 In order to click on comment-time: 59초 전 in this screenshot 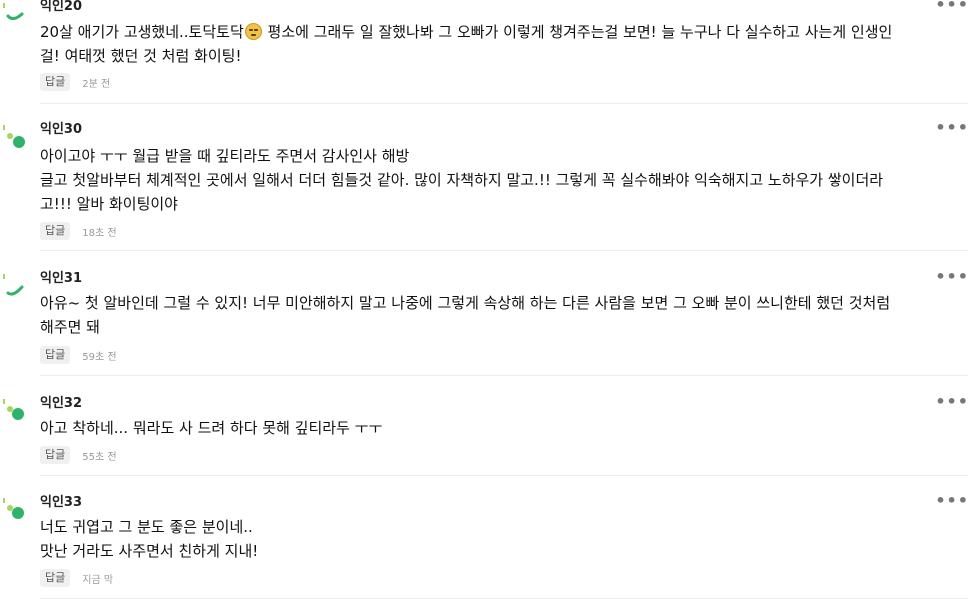, I will do `click(99, 357)`.